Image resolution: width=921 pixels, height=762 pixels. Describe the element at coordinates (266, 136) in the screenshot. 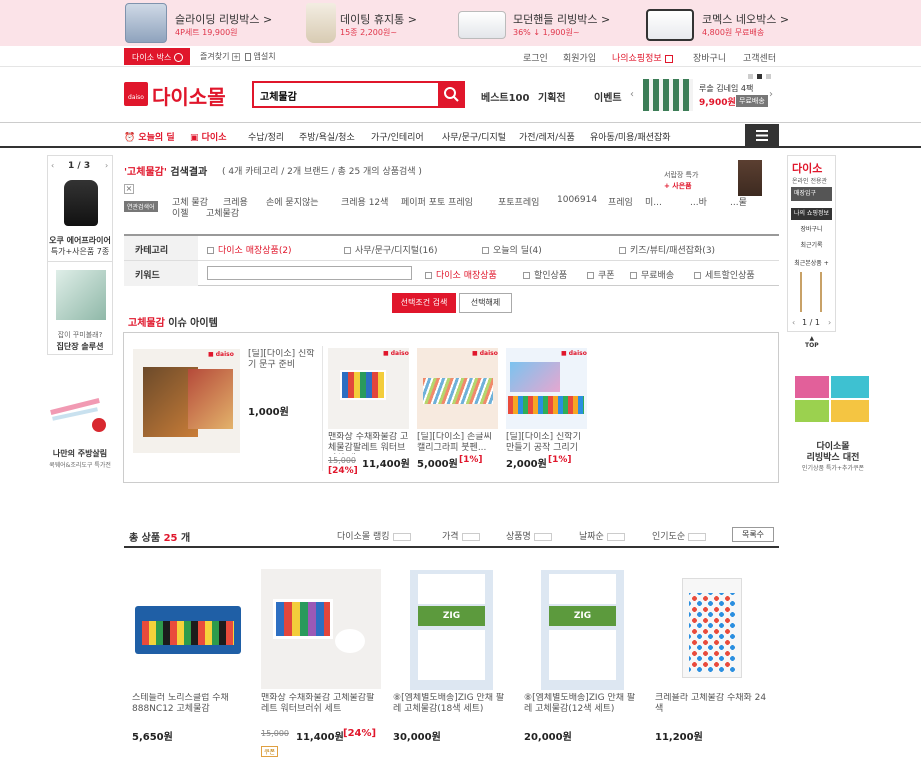

I see `nav-storage: 수납/정리` at that location.